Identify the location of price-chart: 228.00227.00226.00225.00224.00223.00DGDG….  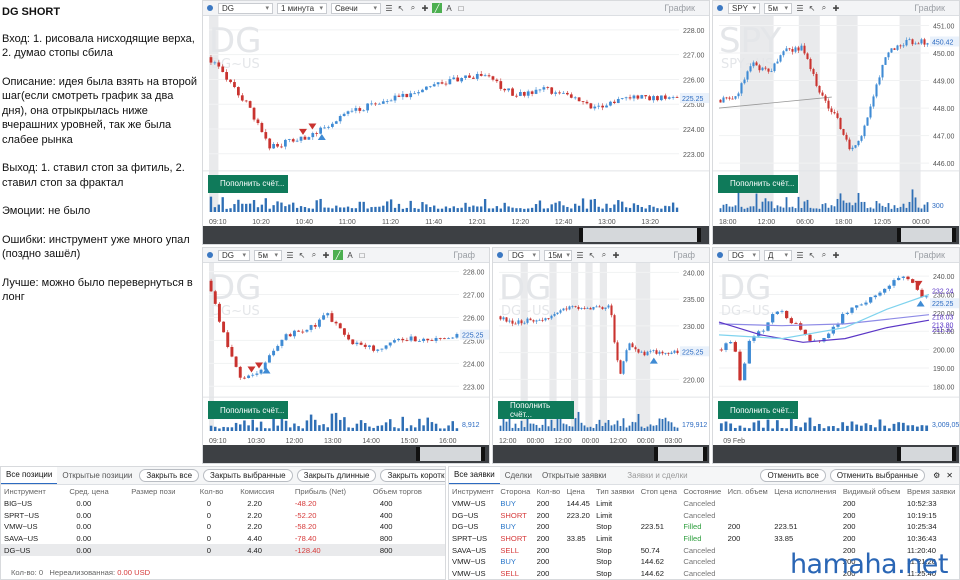
(346, 355).